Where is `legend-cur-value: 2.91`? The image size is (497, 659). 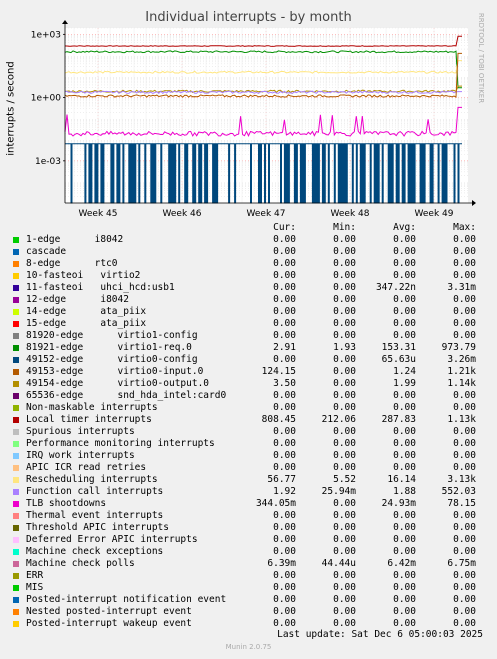 legend-cur-value: 2.91 is located at coordinates (284, 347).